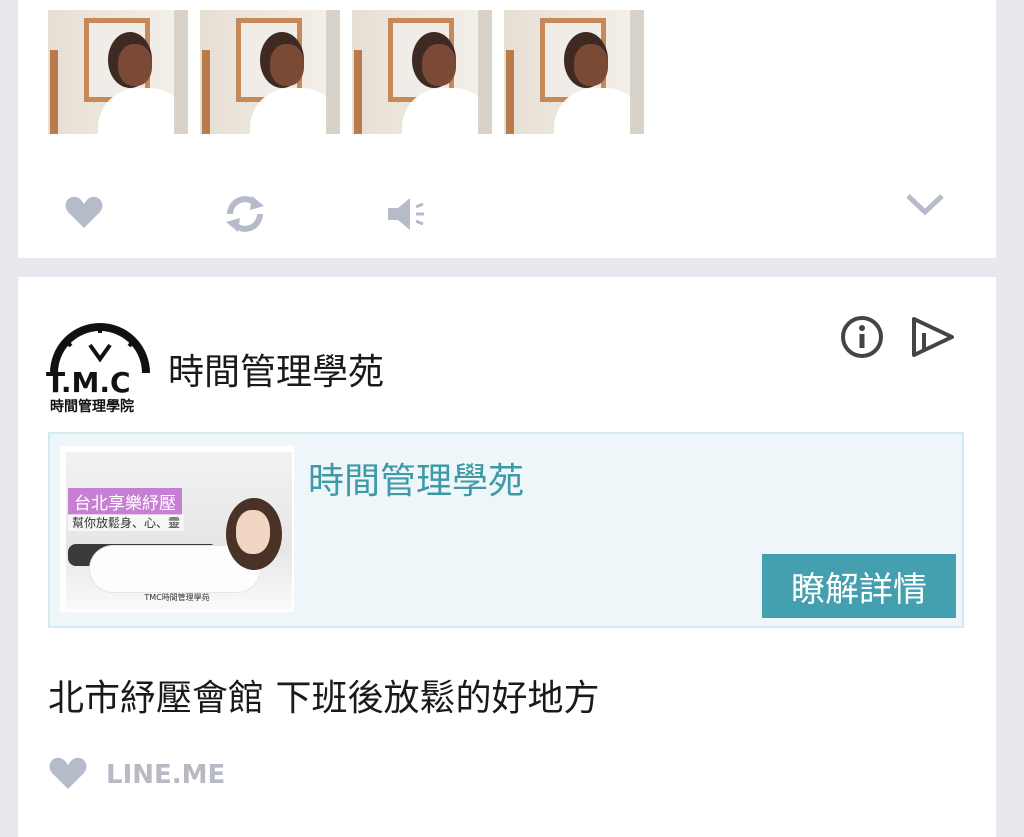  What do you see at coordinates (859, 586) in the screenshot?
I see `learn-more-button: 瞭解詳情` at bounding box center [859, 586].